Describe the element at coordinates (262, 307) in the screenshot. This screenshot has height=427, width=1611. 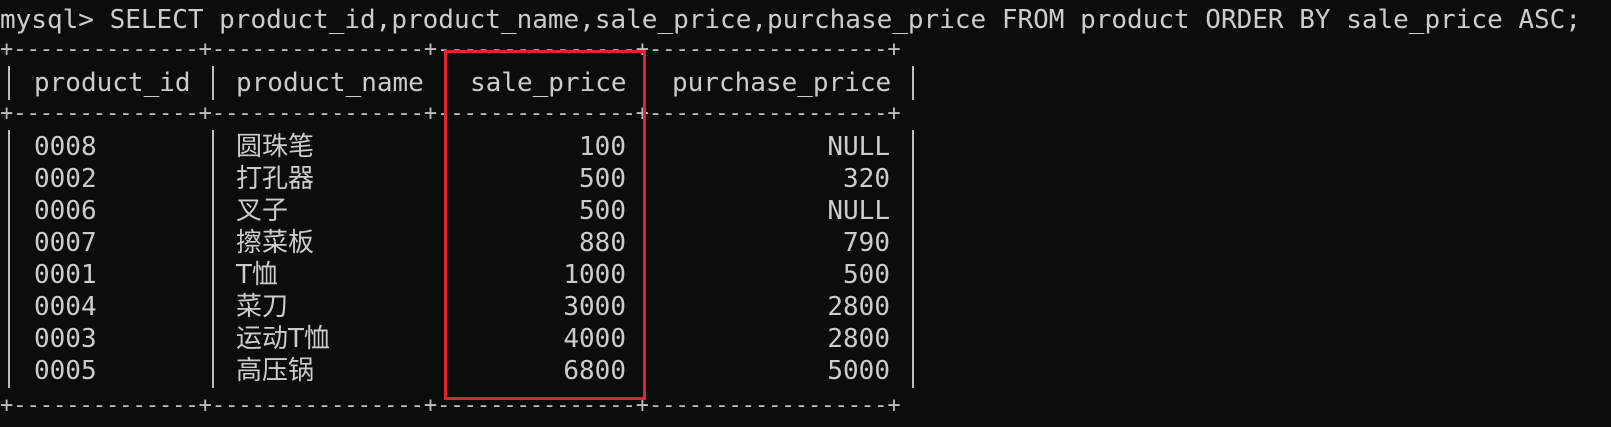
I see `cell-product-name: 菜刀` at that location.